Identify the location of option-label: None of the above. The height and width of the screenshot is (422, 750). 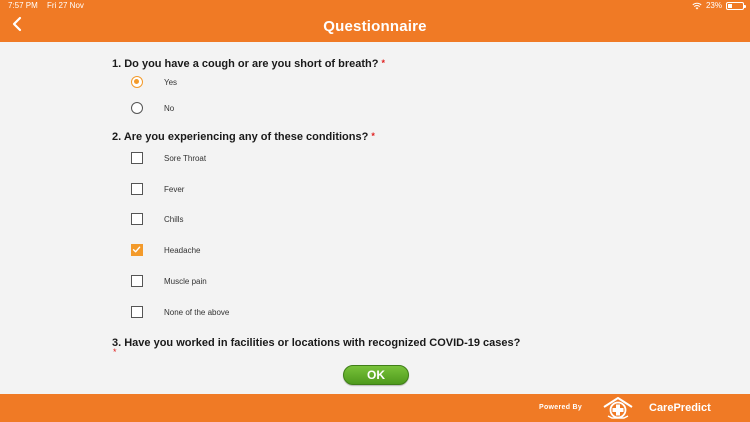
(197, 312).